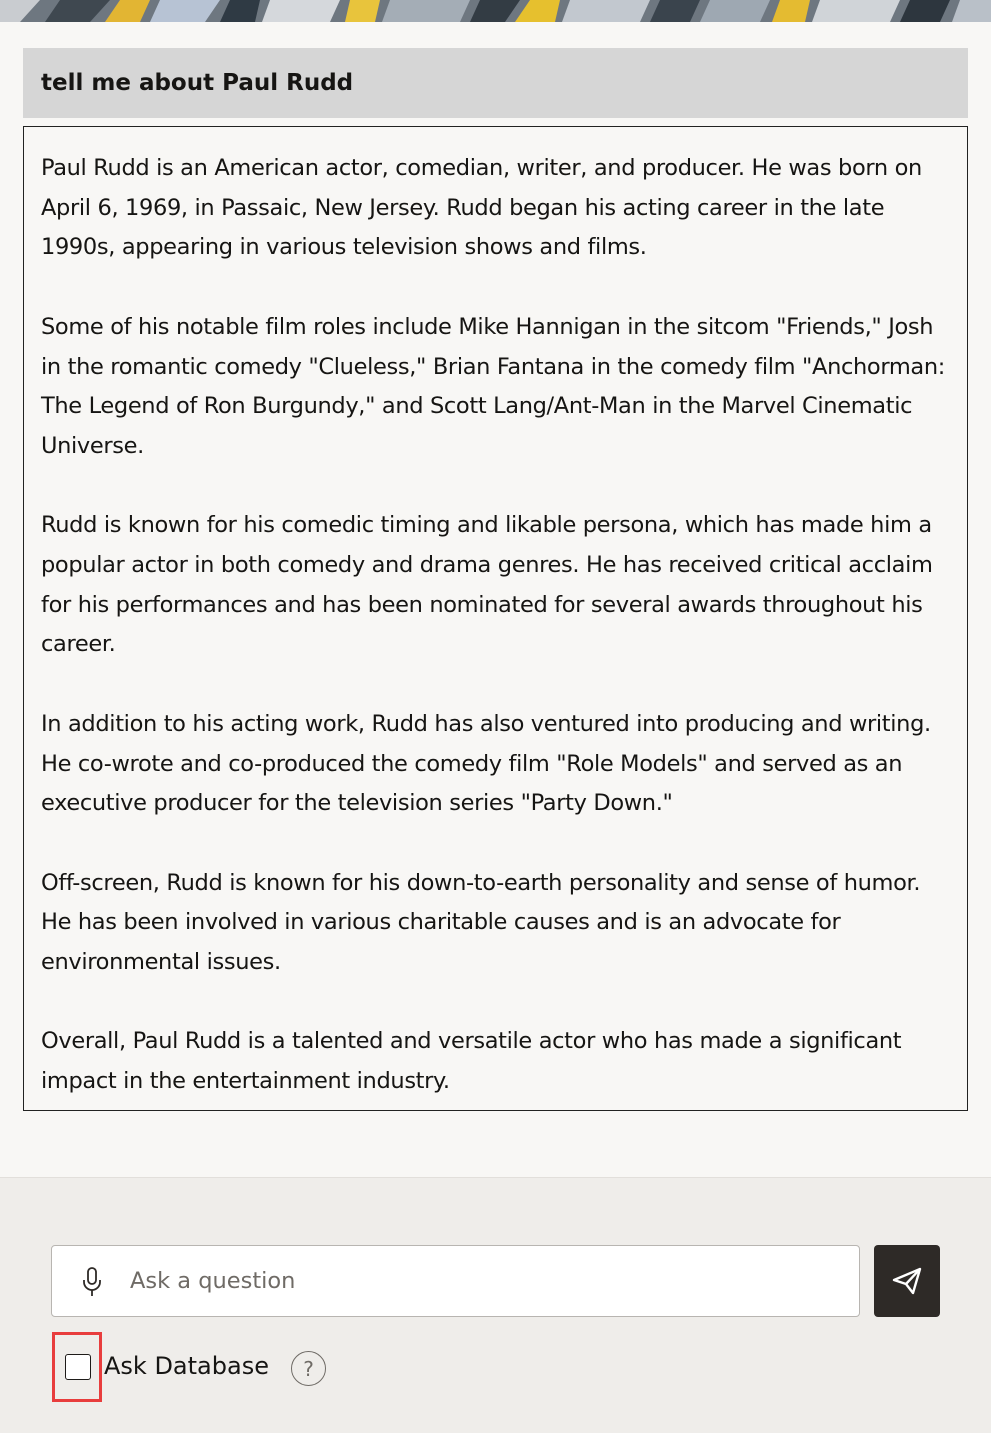  I want to click on paper-plane-icon, so click(907, 1281).